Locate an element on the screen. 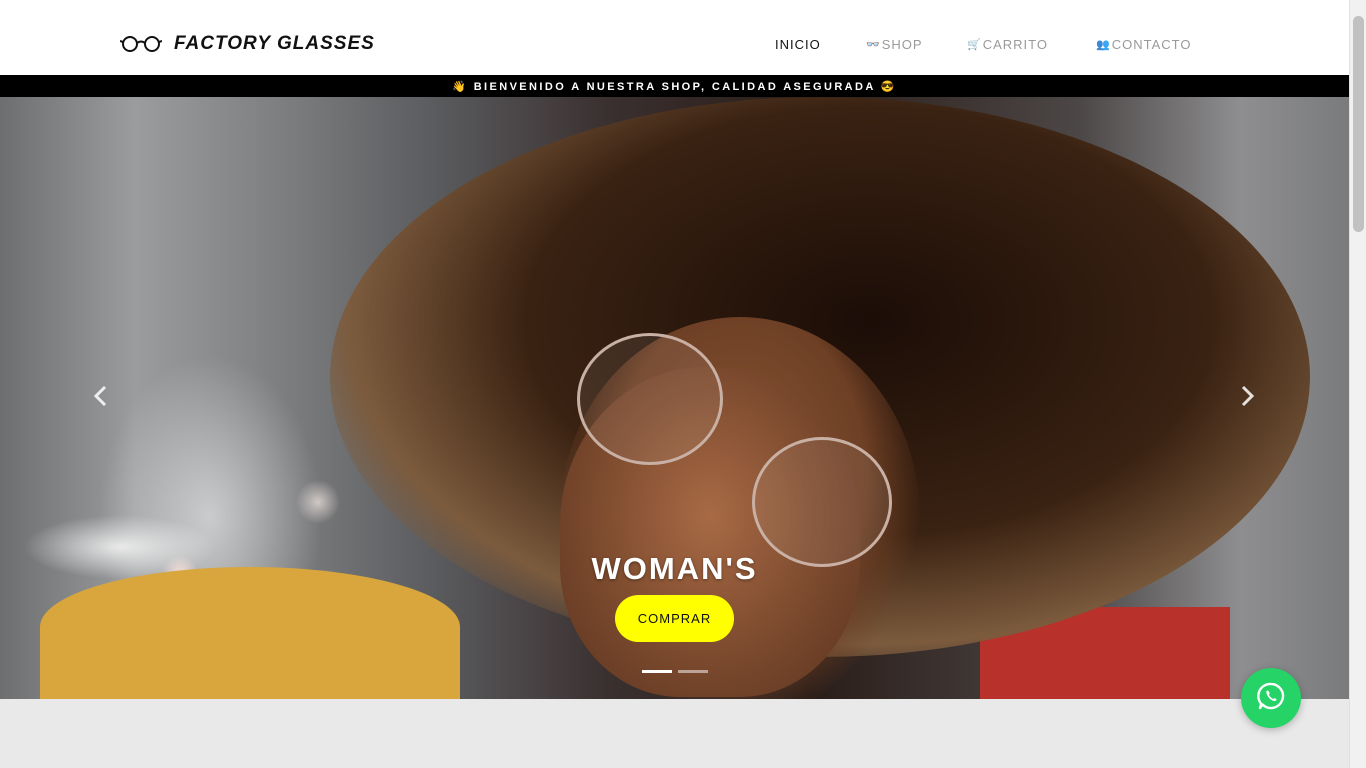 The height and width of the screenshot is (768, 1366). carousel-prev-button is located at coordinates (100, 399).